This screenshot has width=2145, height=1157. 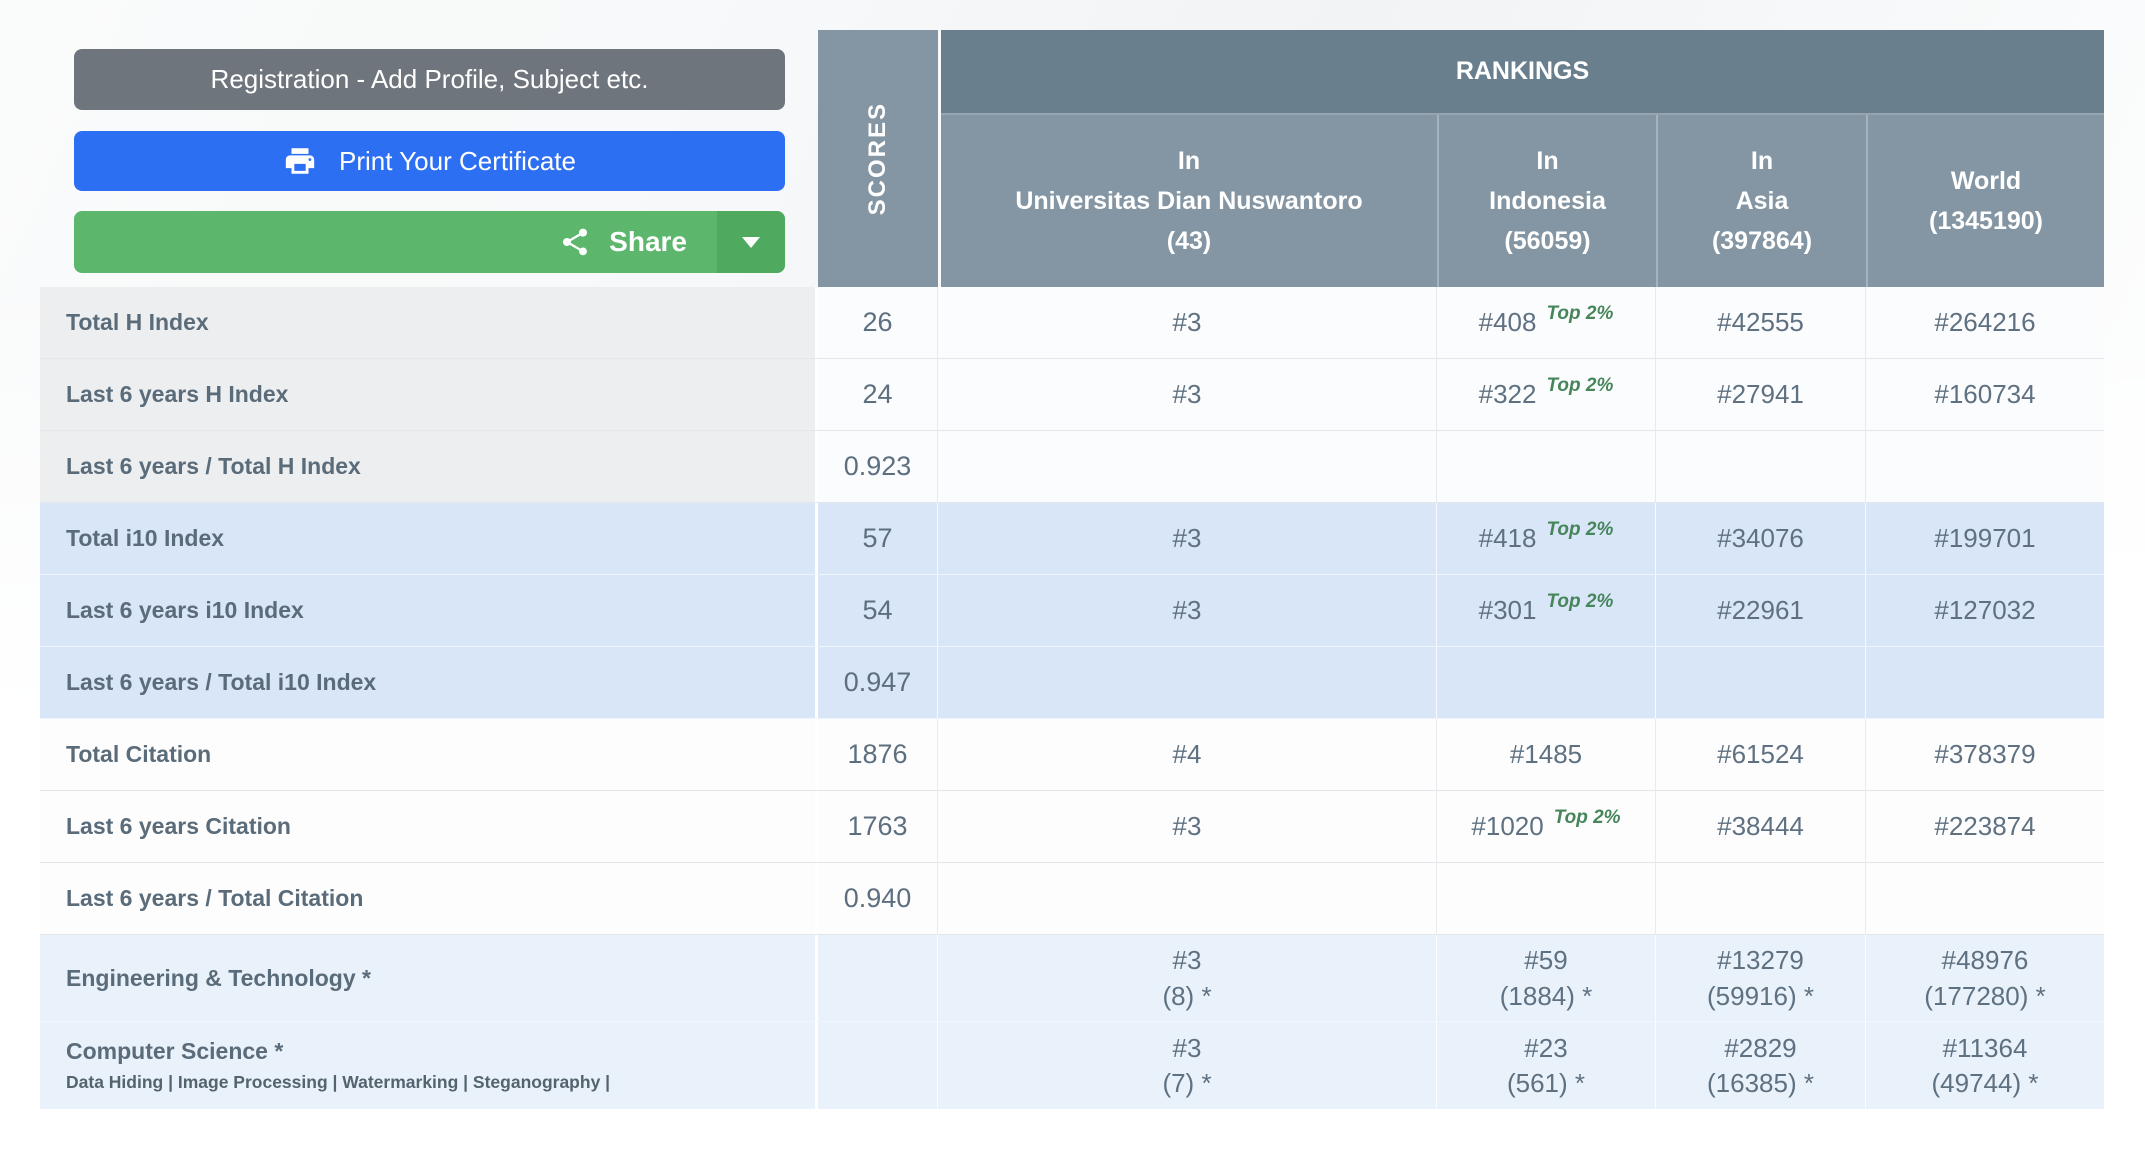 I want to click on rank-value: #408, so click(x=1507, y=322).